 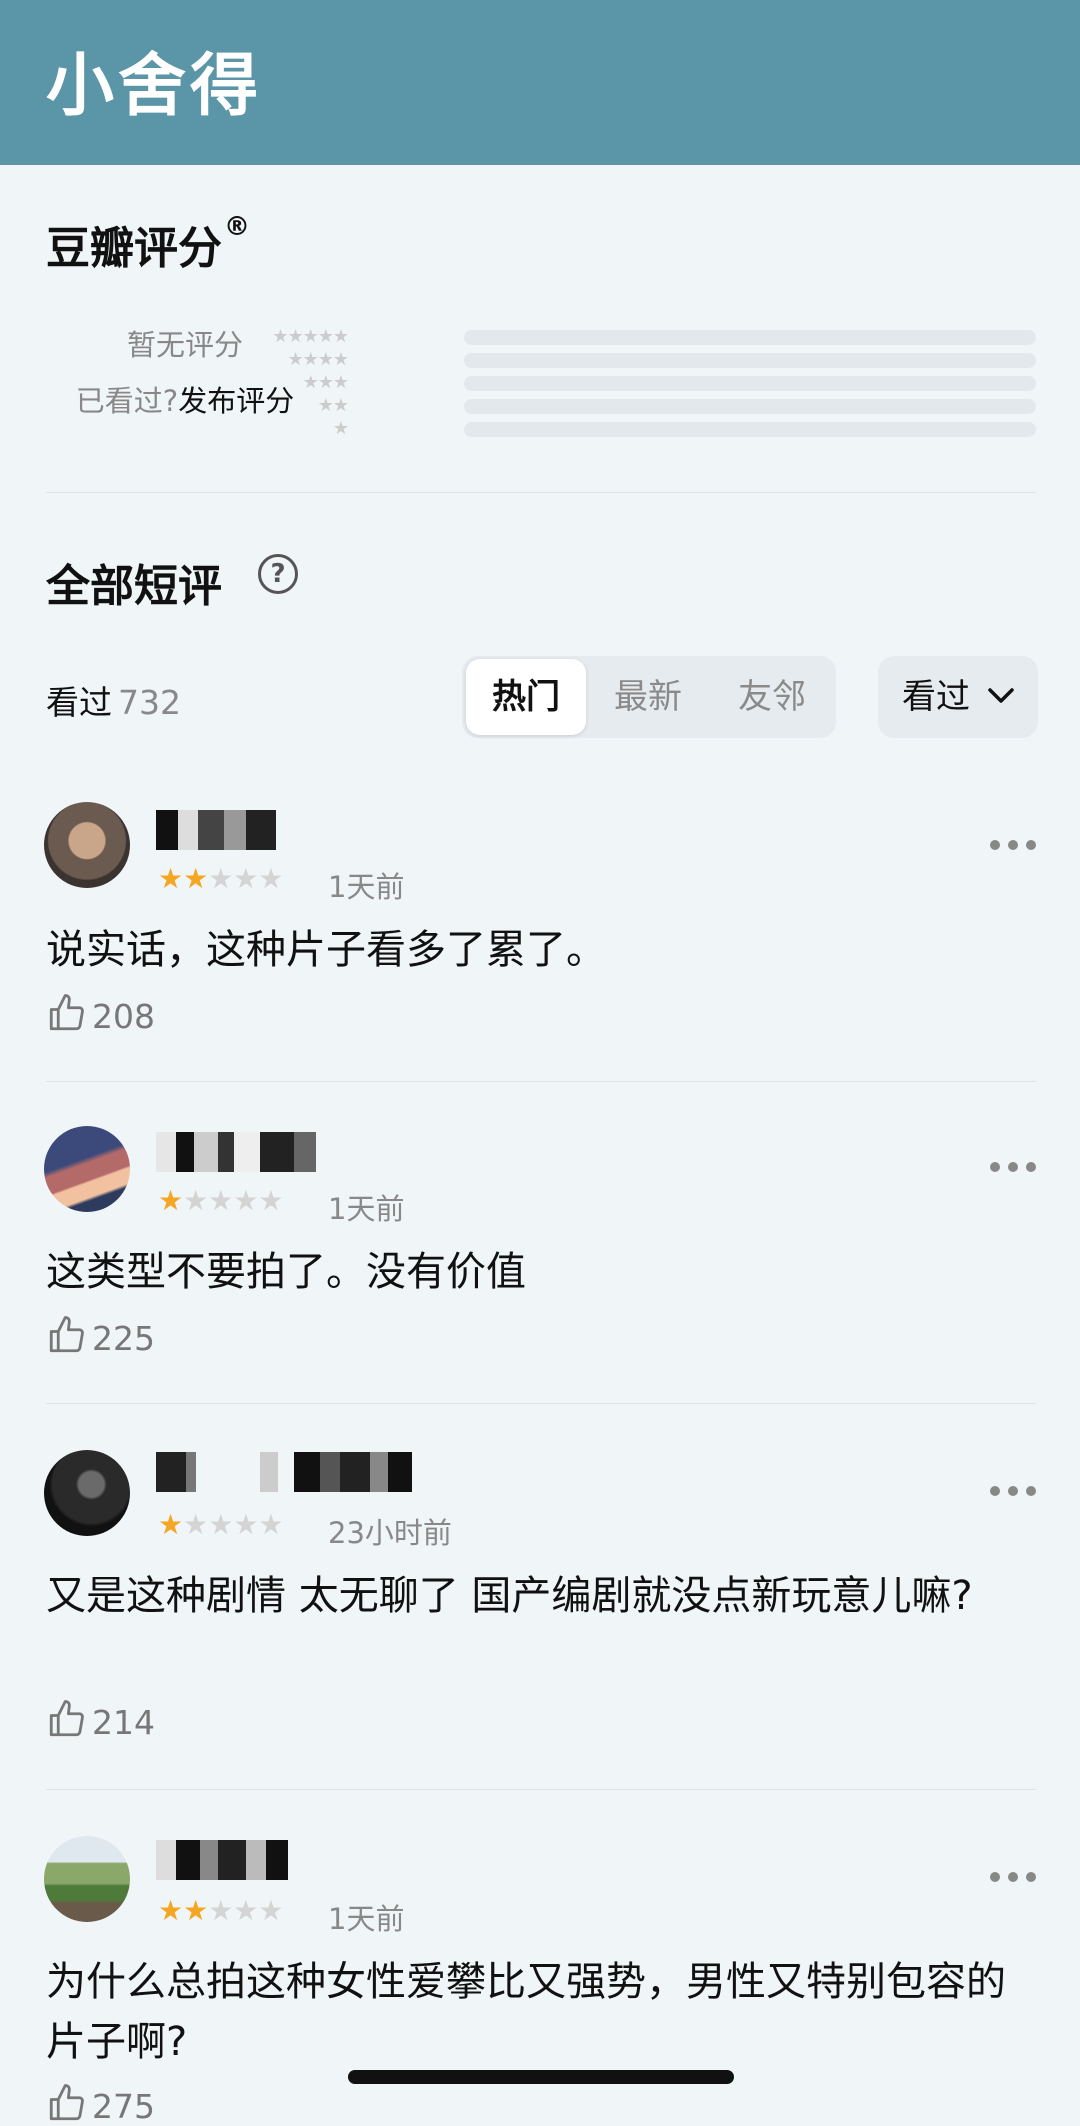 What do you see at coordinates (149, 702) in the screenshot?
I see `watched-number: 732` at bounding box center [149, 702].